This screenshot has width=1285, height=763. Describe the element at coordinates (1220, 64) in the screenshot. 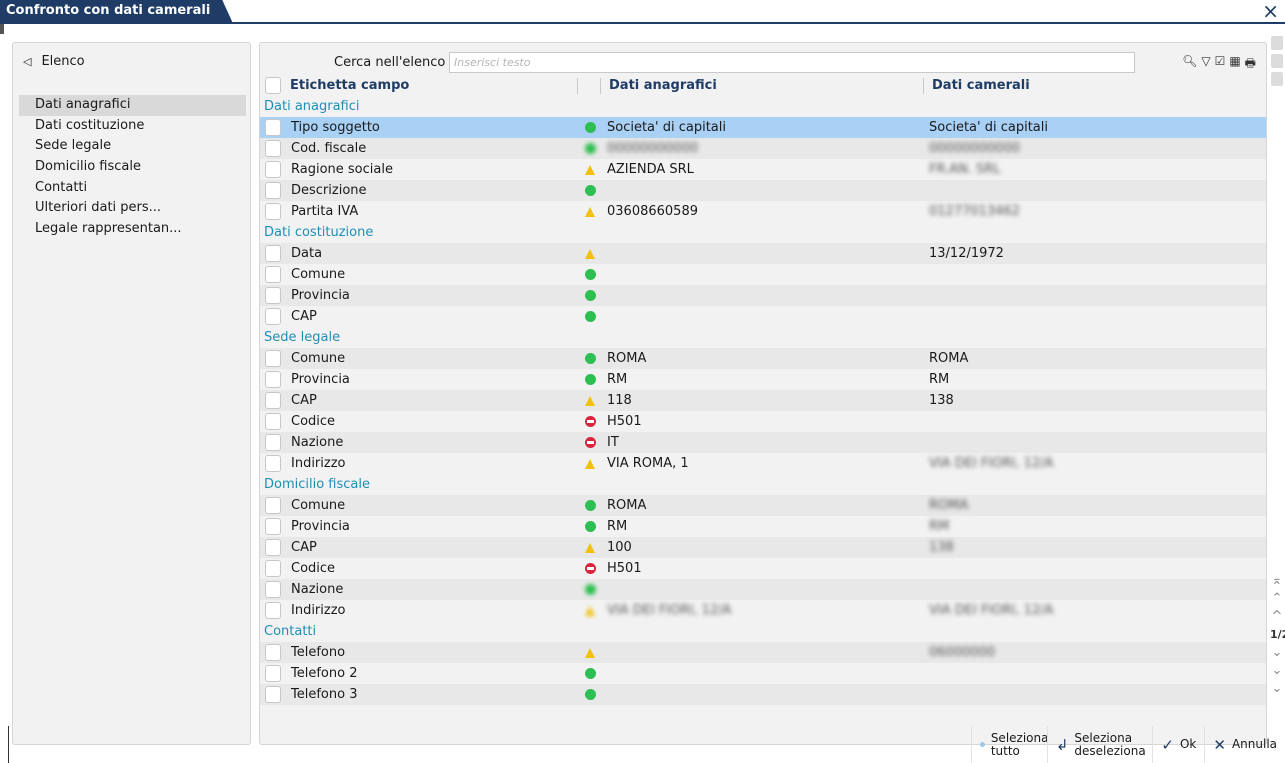

I see `check-icon: ☑` at that location.